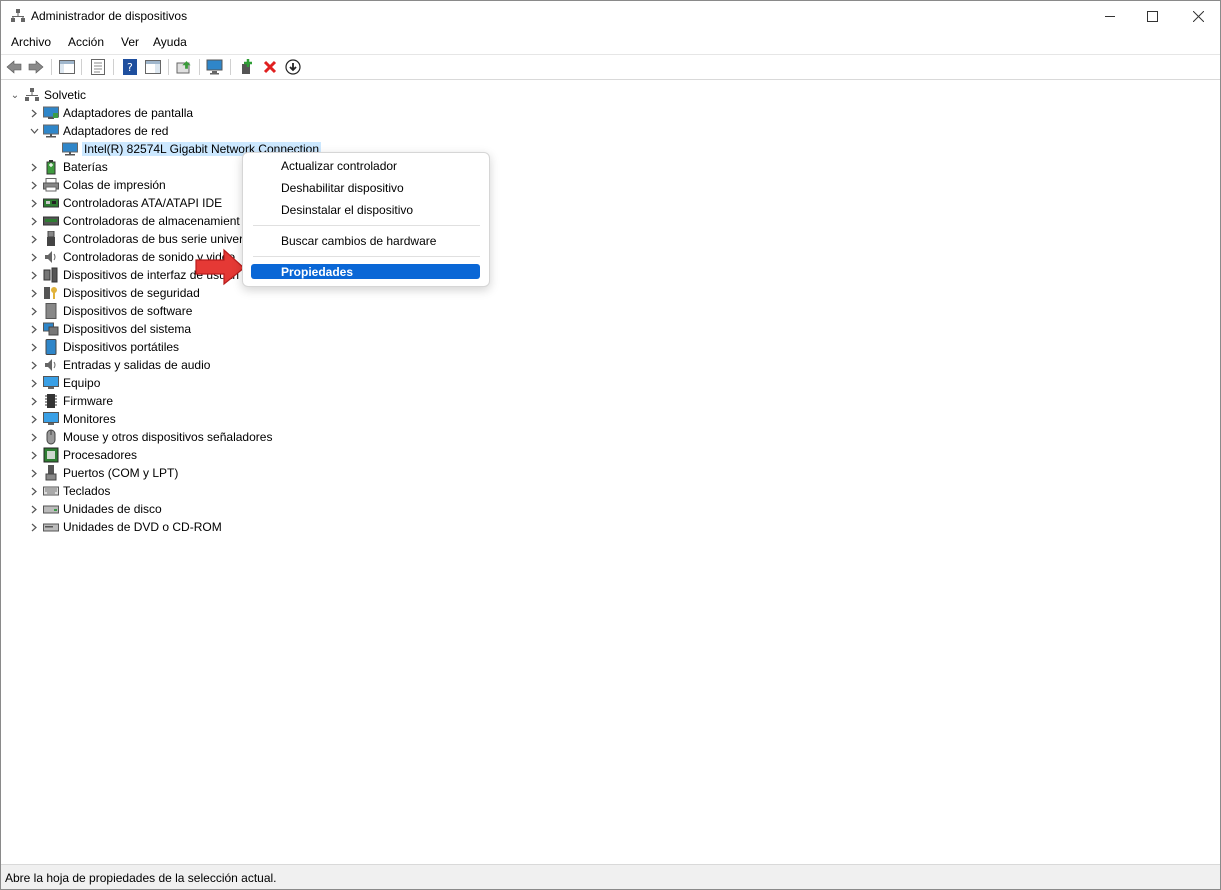 This screenshot has height=890, width=1221. What do you see at coordinates (86, 42) in the screenshot?
I see `menu-accion: Acción` at bounding box center [86, 42].